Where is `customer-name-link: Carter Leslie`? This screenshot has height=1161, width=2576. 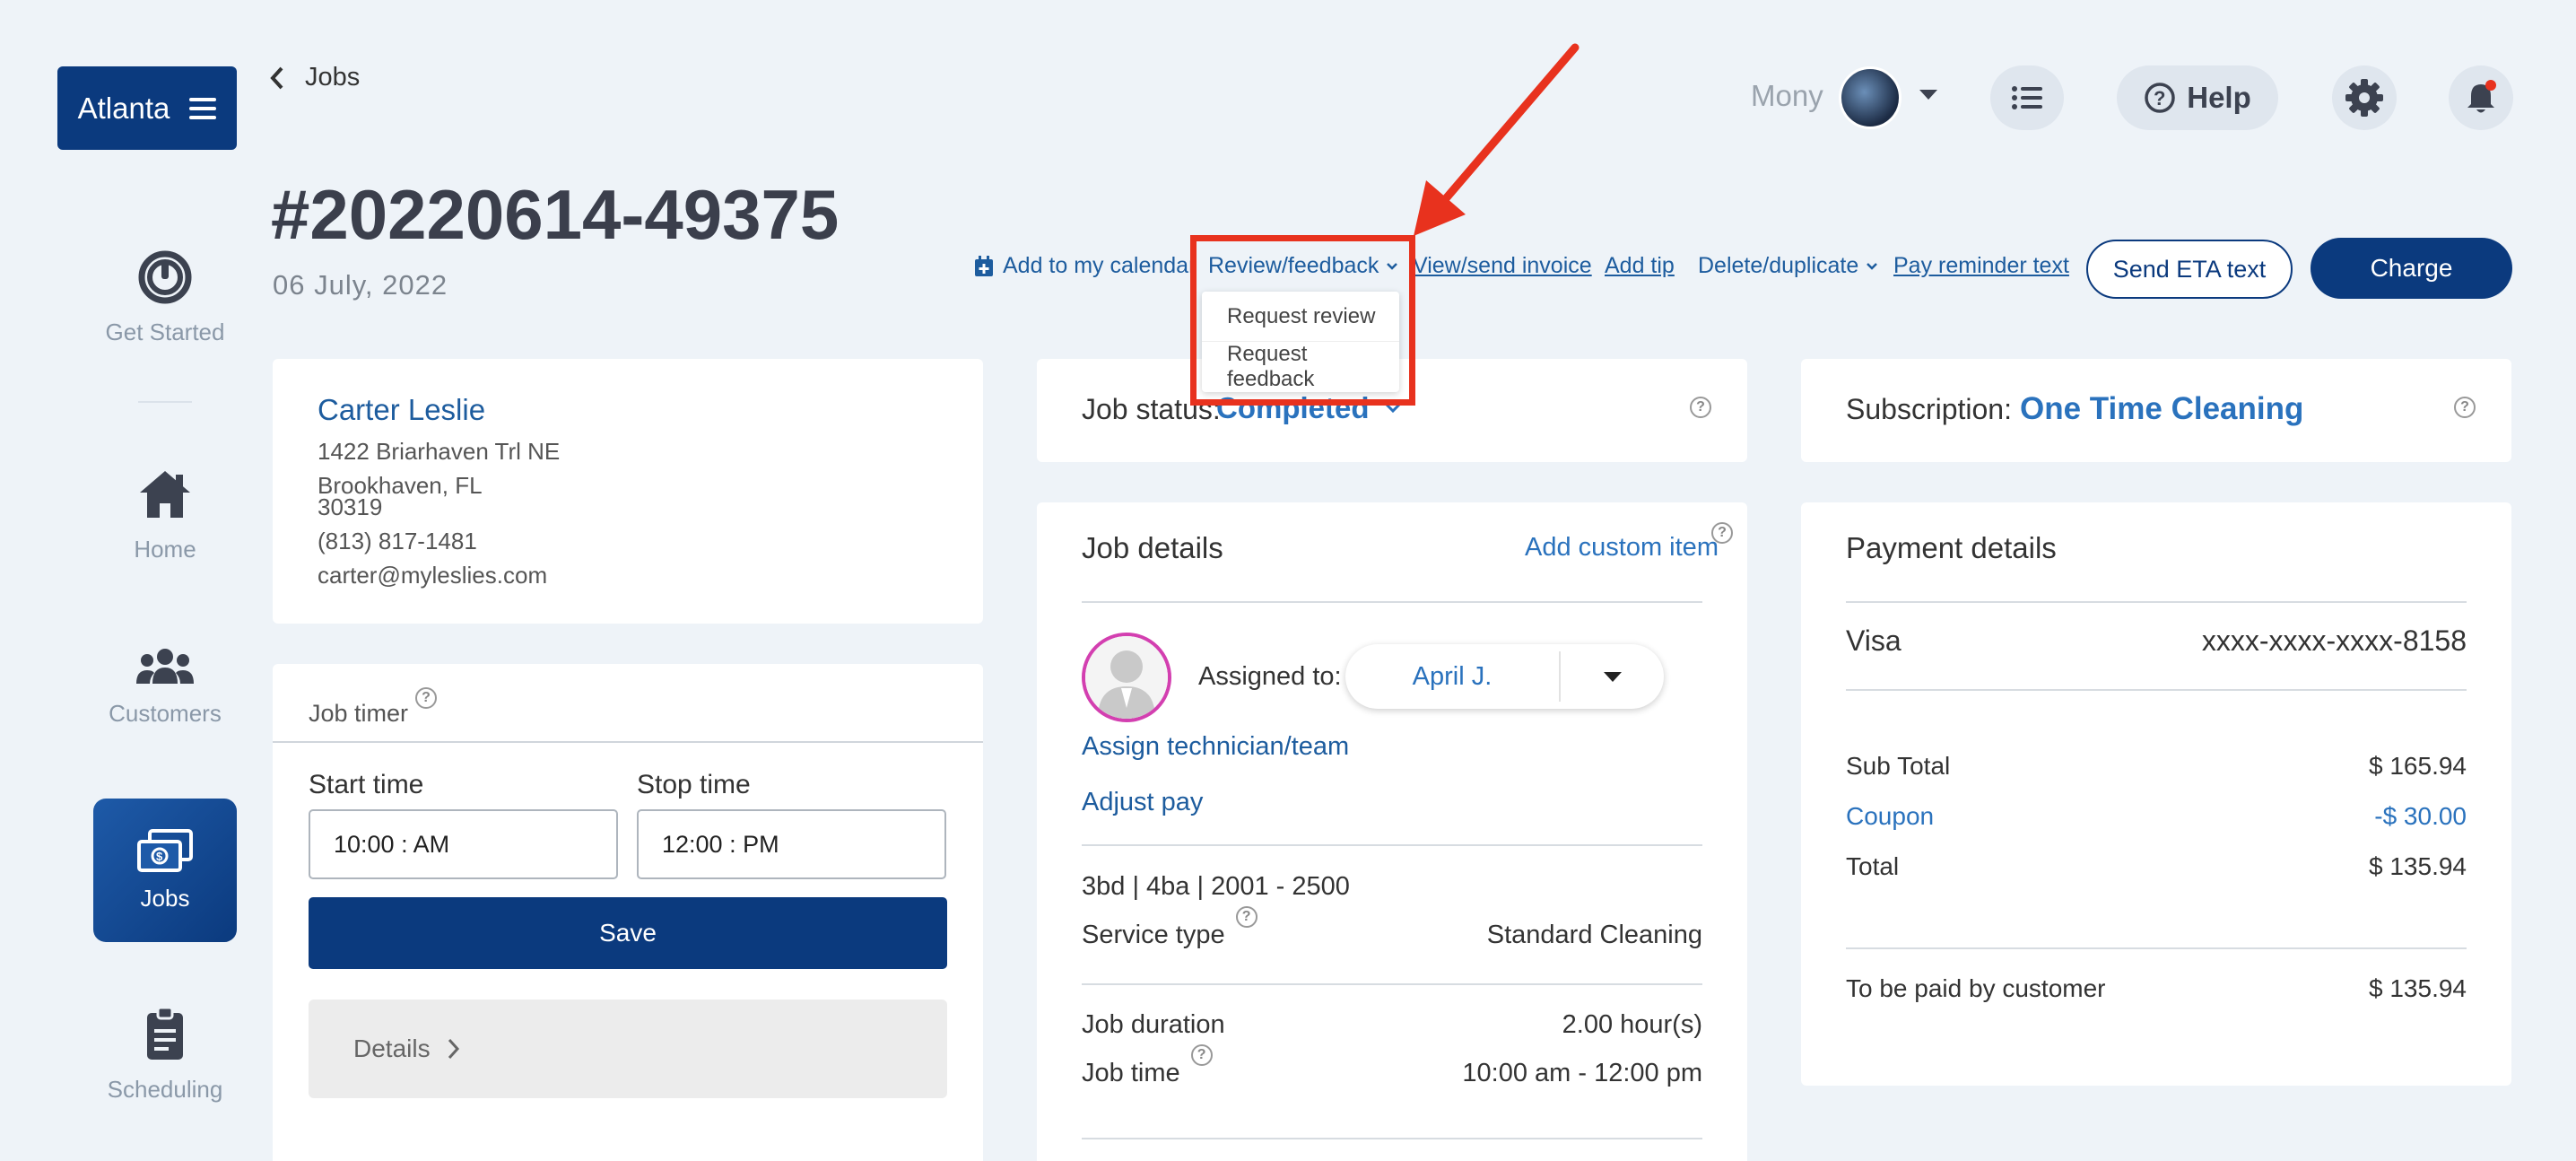 customer-name-link: Carter Leslie is located at coordinates (401, 410).